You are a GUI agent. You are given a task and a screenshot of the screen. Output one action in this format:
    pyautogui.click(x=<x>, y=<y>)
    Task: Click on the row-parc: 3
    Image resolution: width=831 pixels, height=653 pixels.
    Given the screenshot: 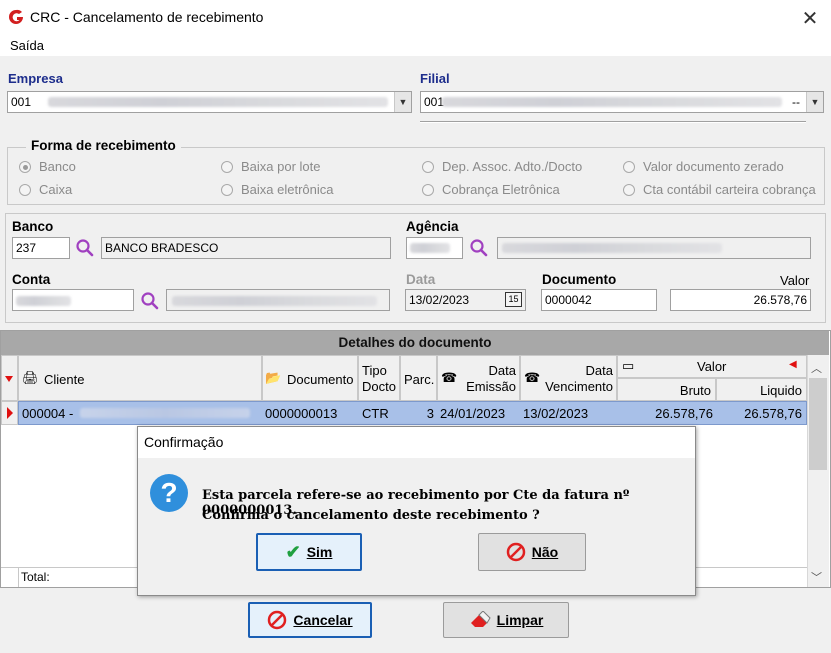 What is the action you would take?
    pyautogui.click(x=430, y=413)
    